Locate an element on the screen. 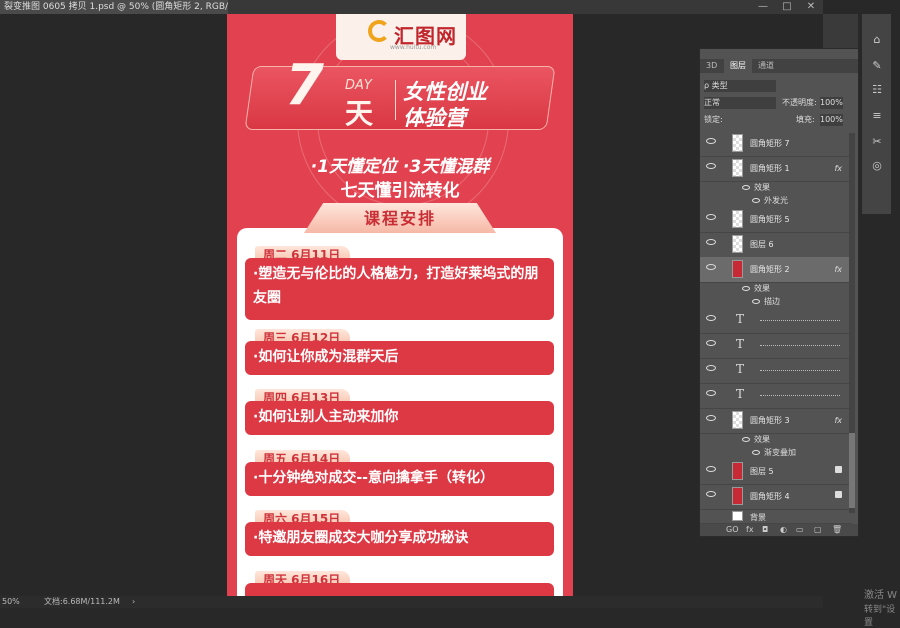 Image resolution: width=900 pixels, height=628 pixels. layer-name: 圆角矩形 4 is located at coordinates (770, 496).